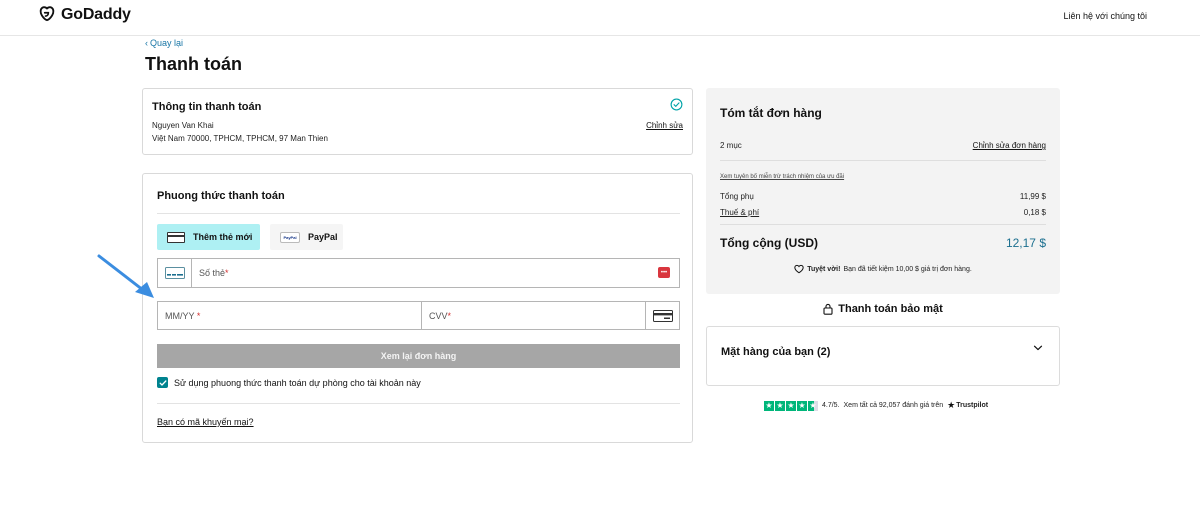 The width and height of the screenshot is (1200, 513). What do you see at coordinates (207, 107) in the screenshot?
I see `billing-info-title: Thông tin thanh toán` at bounding box center [207, 107].